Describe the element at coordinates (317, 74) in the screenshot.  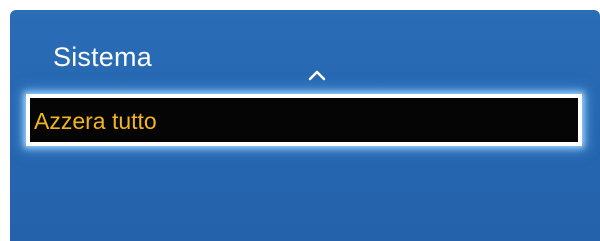
I see `chevron-up-icon` at that location.